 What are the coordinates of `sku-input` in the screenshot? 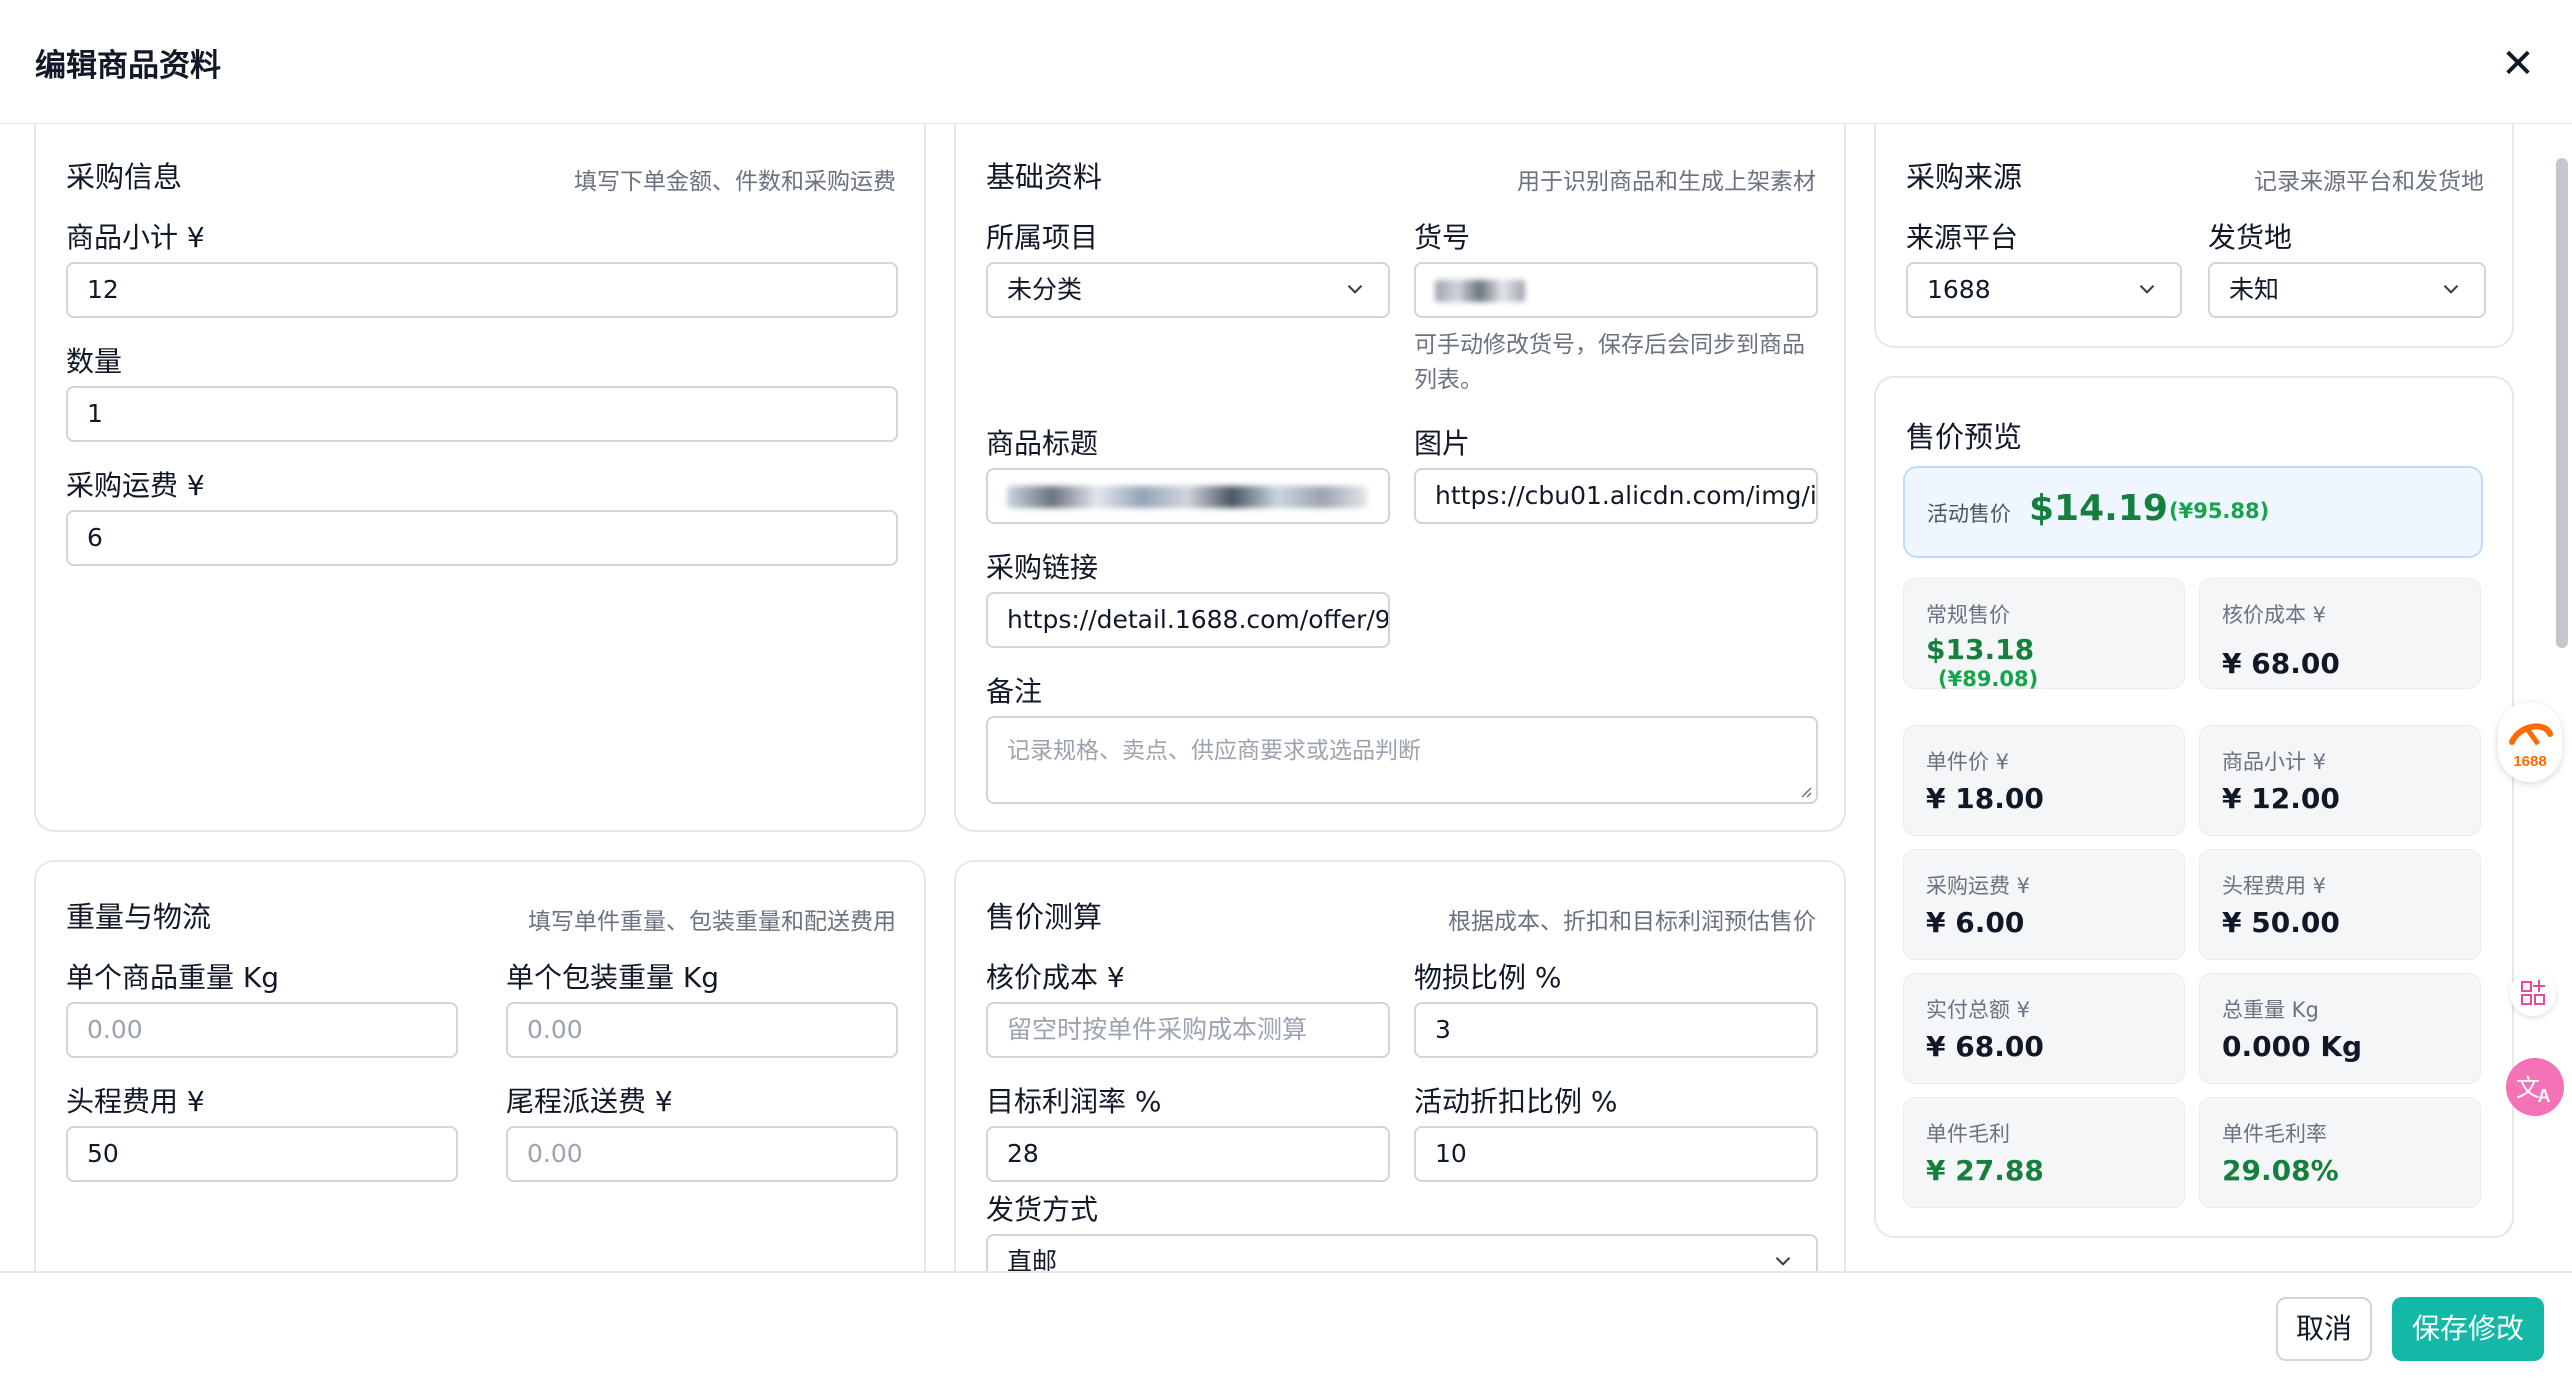 It's located at (1616, 290).